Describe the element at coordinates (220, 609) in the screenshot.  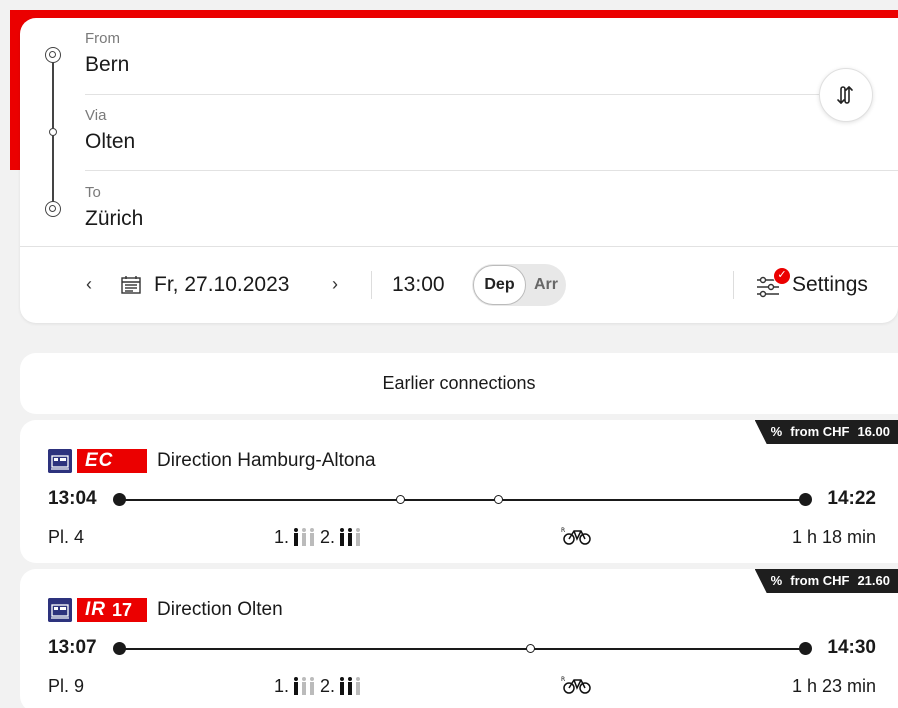
I see `direction-text: Direction Olten` at that location.